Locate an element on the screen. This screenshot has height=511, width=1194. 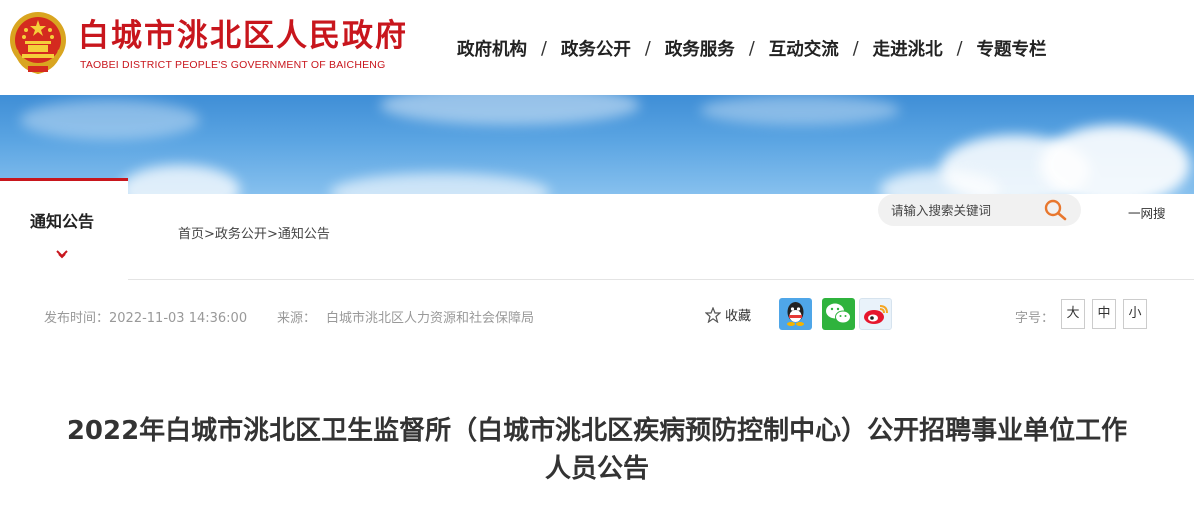
share-wechat-button is located at coordinates (838, 314).